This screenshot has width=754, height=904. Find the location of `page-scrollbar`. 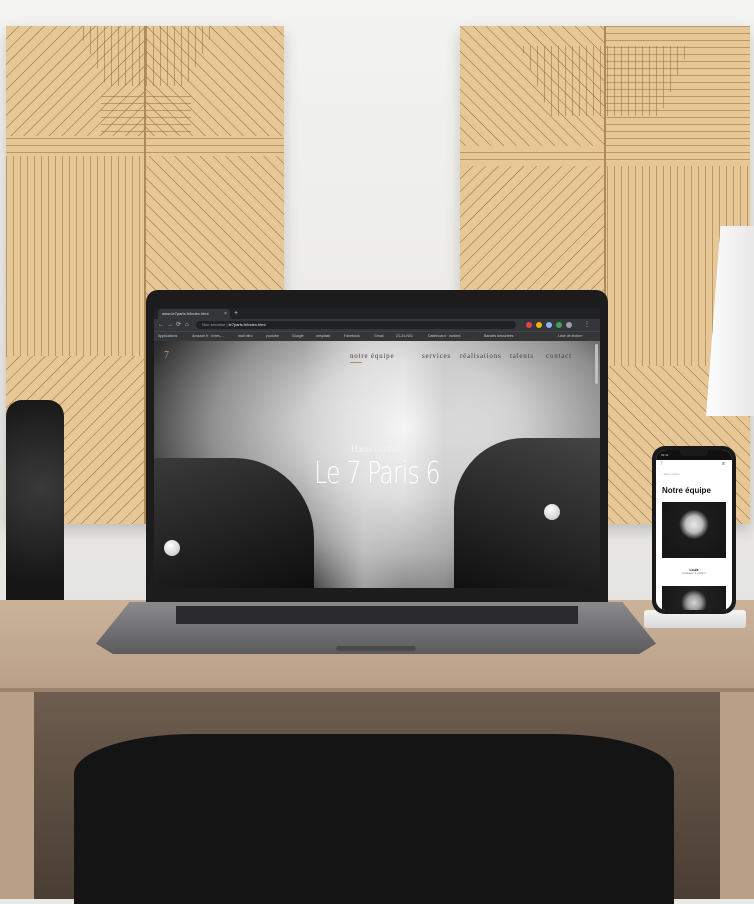

page-scrollbar is located at coordinates (596, 364).